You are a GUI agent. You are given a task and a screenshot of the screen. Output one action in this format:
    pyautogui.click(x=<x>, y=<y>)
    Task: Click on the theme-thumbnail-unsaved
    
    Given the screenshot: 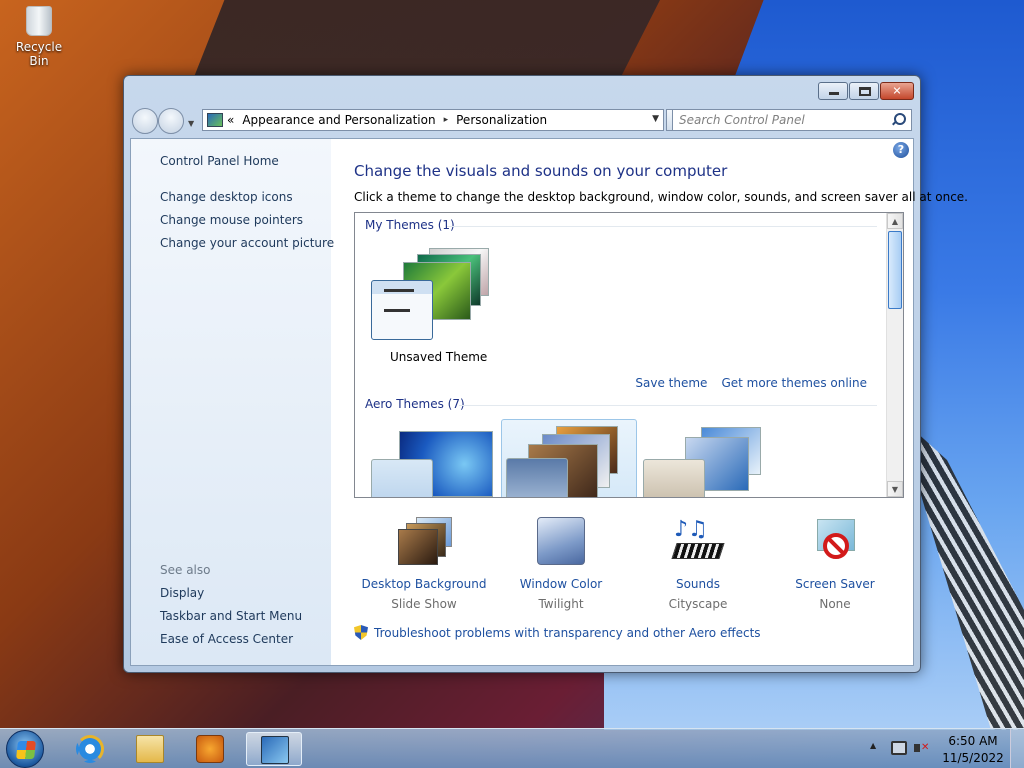 What is the action you would take?
    pyautogui.click(x=434, y=296)
    